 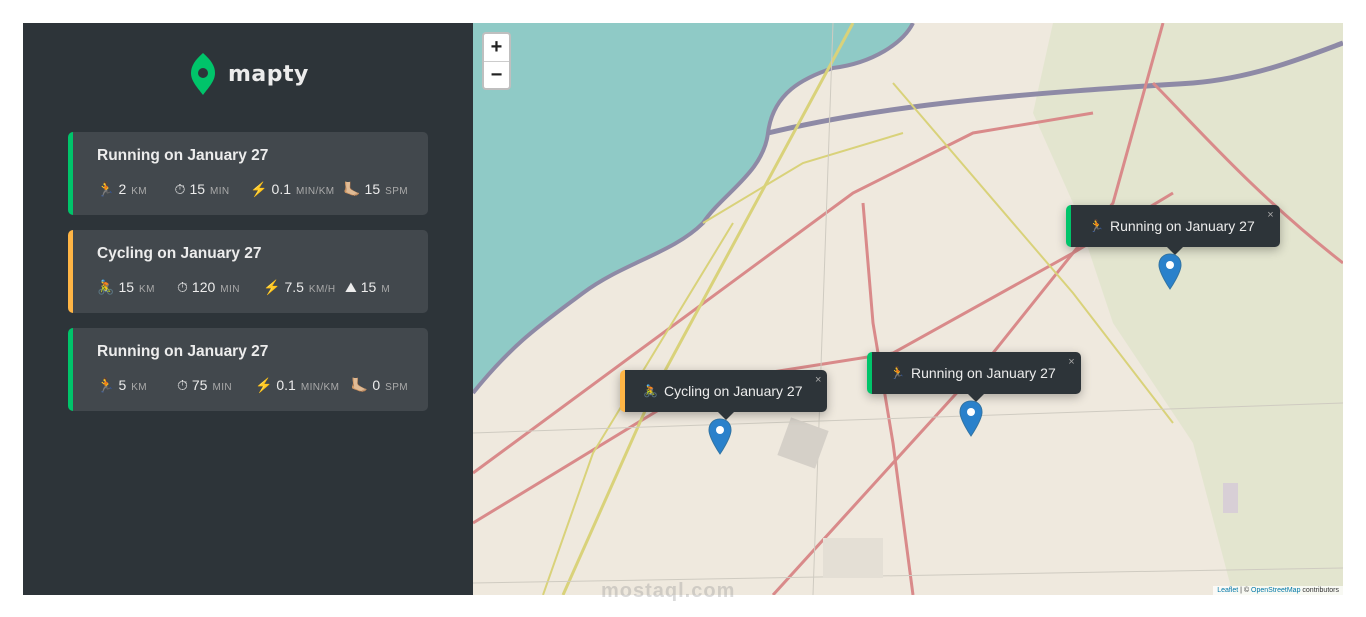 I want to click on watermark: mostaql.com, so click(x=668, y=591).